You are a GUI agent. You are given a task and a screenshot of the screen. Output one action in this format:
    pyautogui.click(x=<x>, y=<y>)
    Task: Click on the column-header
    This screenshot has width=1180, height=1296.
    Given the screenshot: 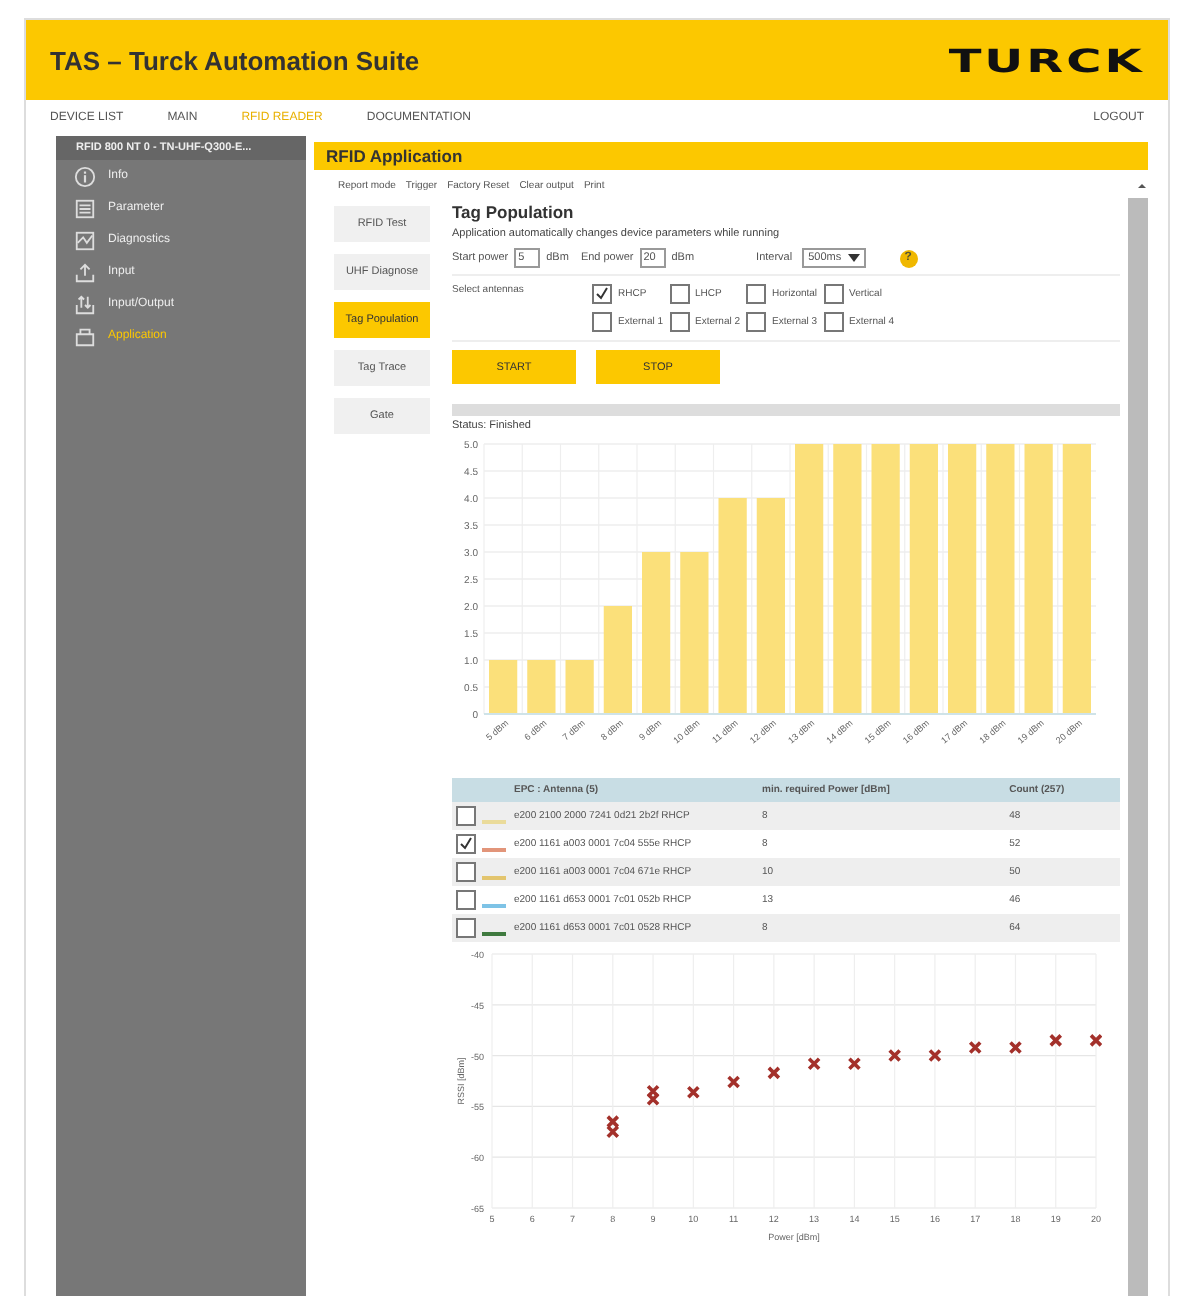 What is the action you would take?
    pyautogui.click(x=481, y=790)
    